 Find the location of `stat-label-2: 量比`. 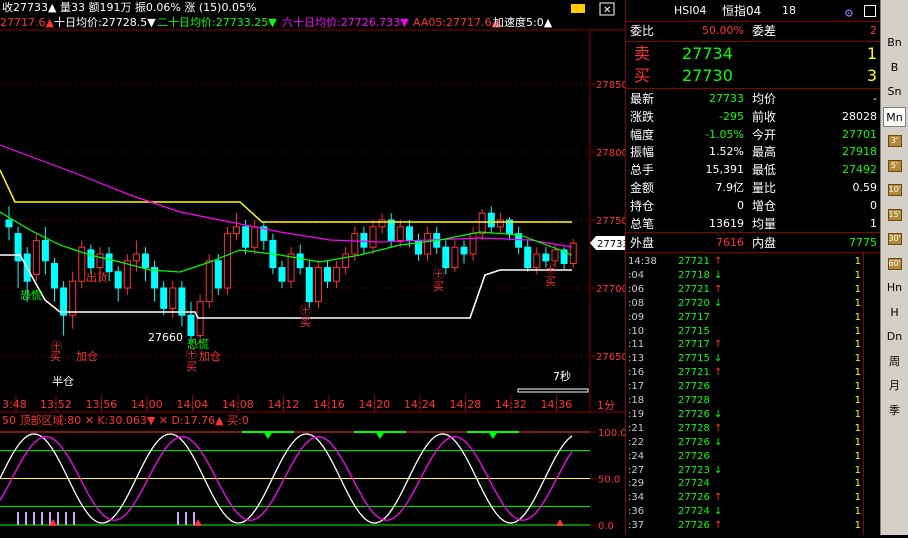

stat-label-2: 量比 is located at coordinates (764, 188).